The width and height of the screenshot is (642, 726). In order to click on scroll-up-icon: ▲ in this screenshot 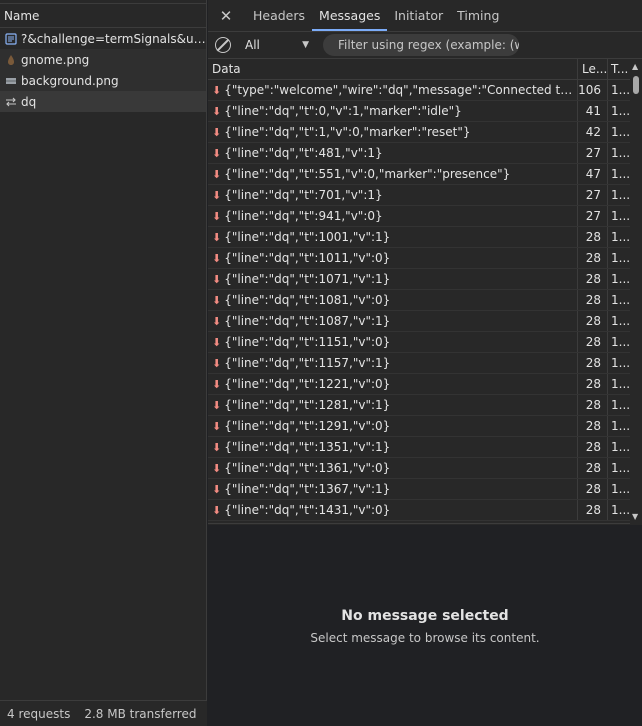, I will do `click(635, 66)`.